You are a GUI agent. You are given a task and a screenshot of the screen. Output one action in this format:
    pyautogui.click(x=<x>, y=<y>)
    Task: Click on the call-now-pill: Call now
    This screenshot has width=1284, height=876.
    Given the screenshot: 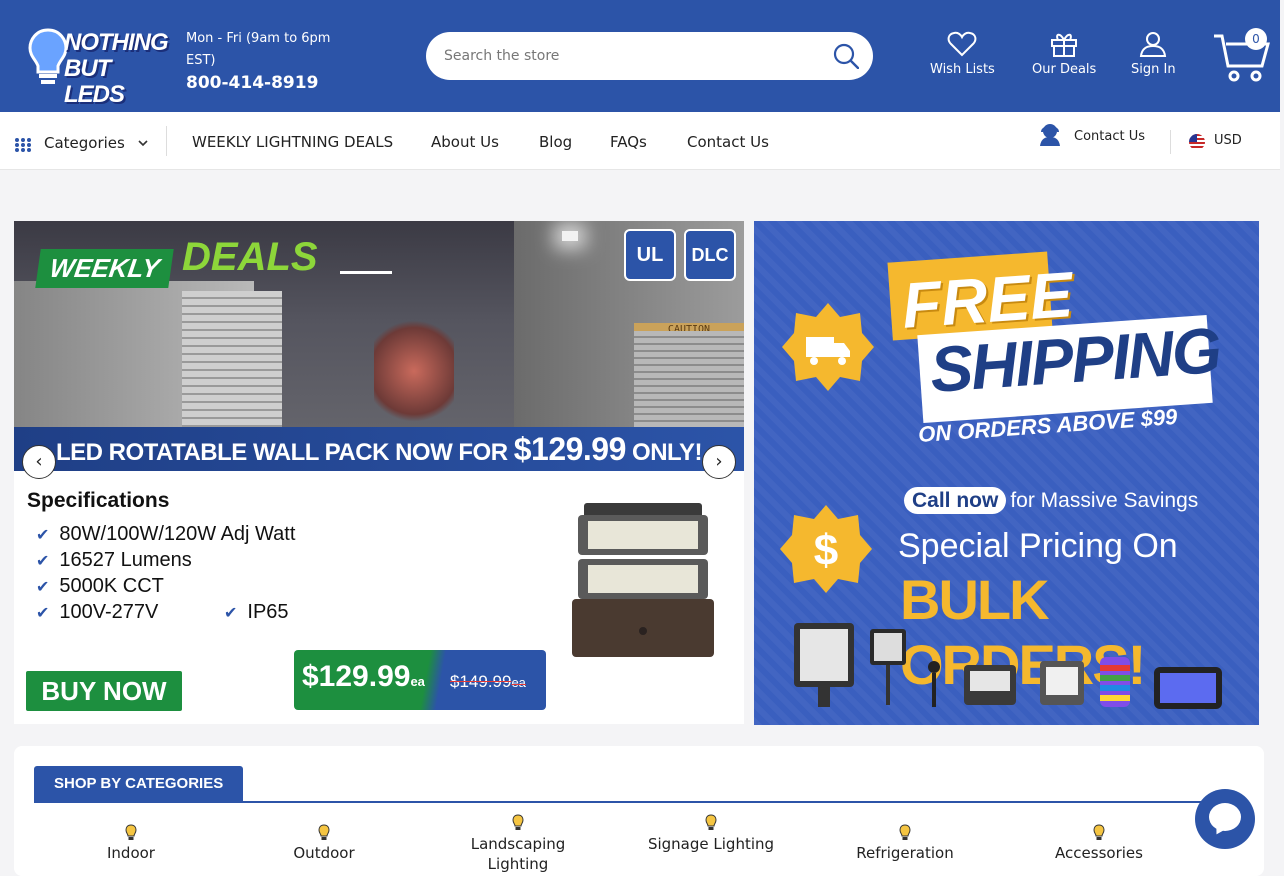 What is the action you would take?
    pyautogui.click(x=955, y=500)
    